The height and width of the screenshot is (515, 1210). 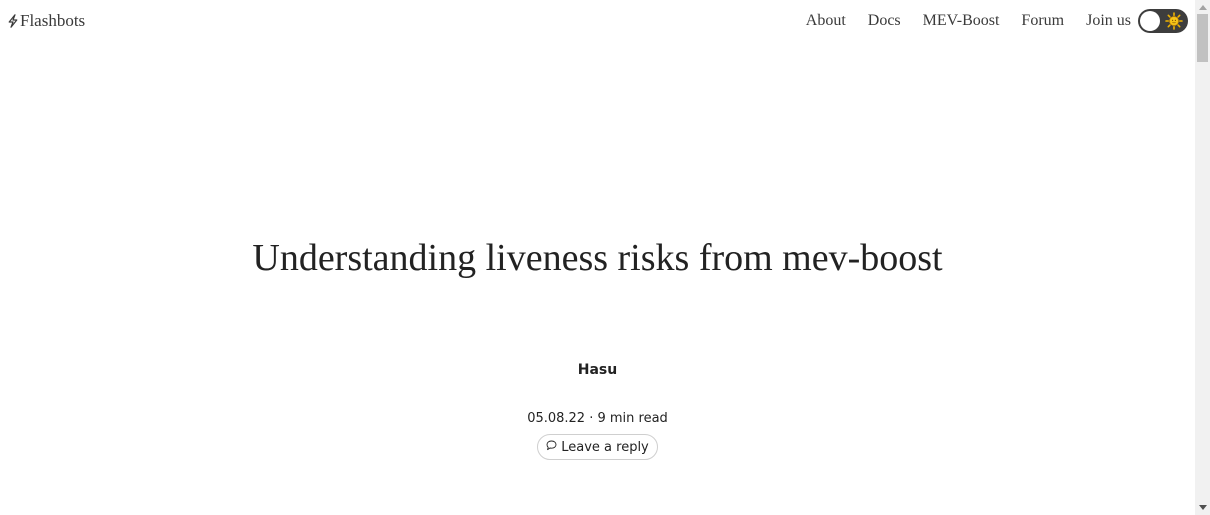 What do you see at coordinates (1174, 21) in the screenshot?
I see `sun-icon` at bounding box center [1174, 21].